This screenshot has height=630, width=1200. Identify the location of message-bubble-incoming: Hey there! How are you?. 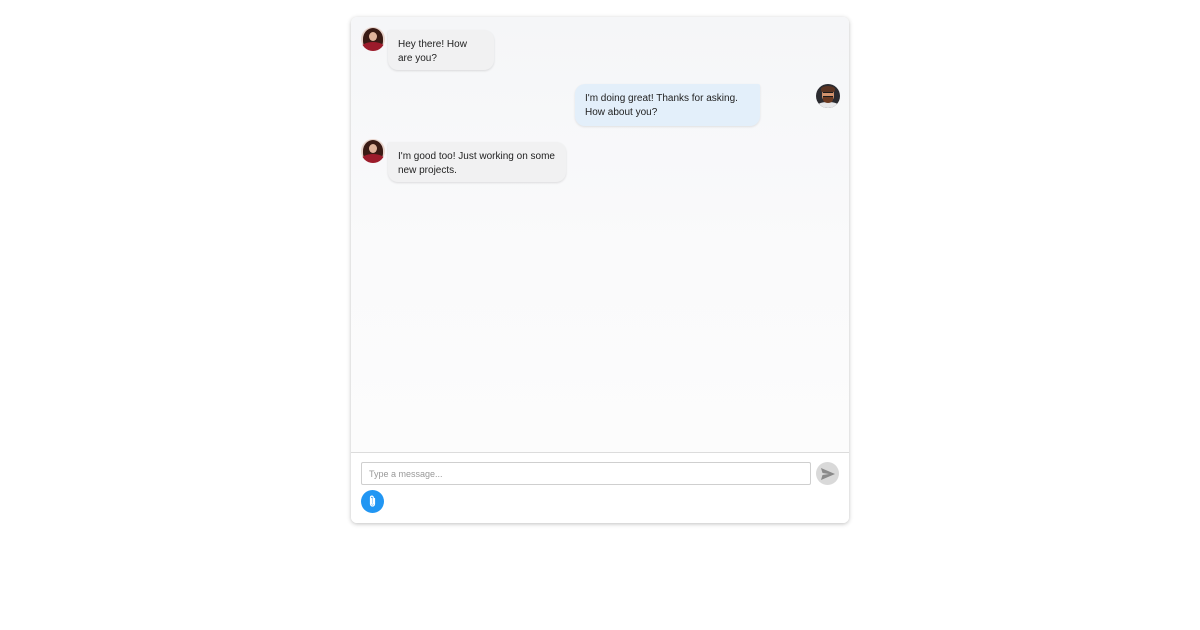
(441, 50).